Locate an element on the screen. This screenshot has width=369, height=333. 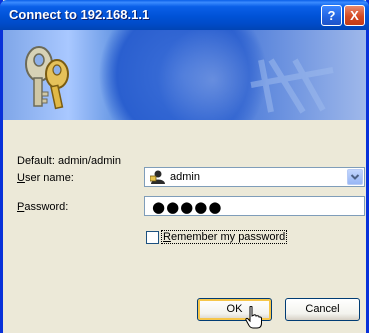
remember-label-text: emember my password is located at coordinates (228, 237).